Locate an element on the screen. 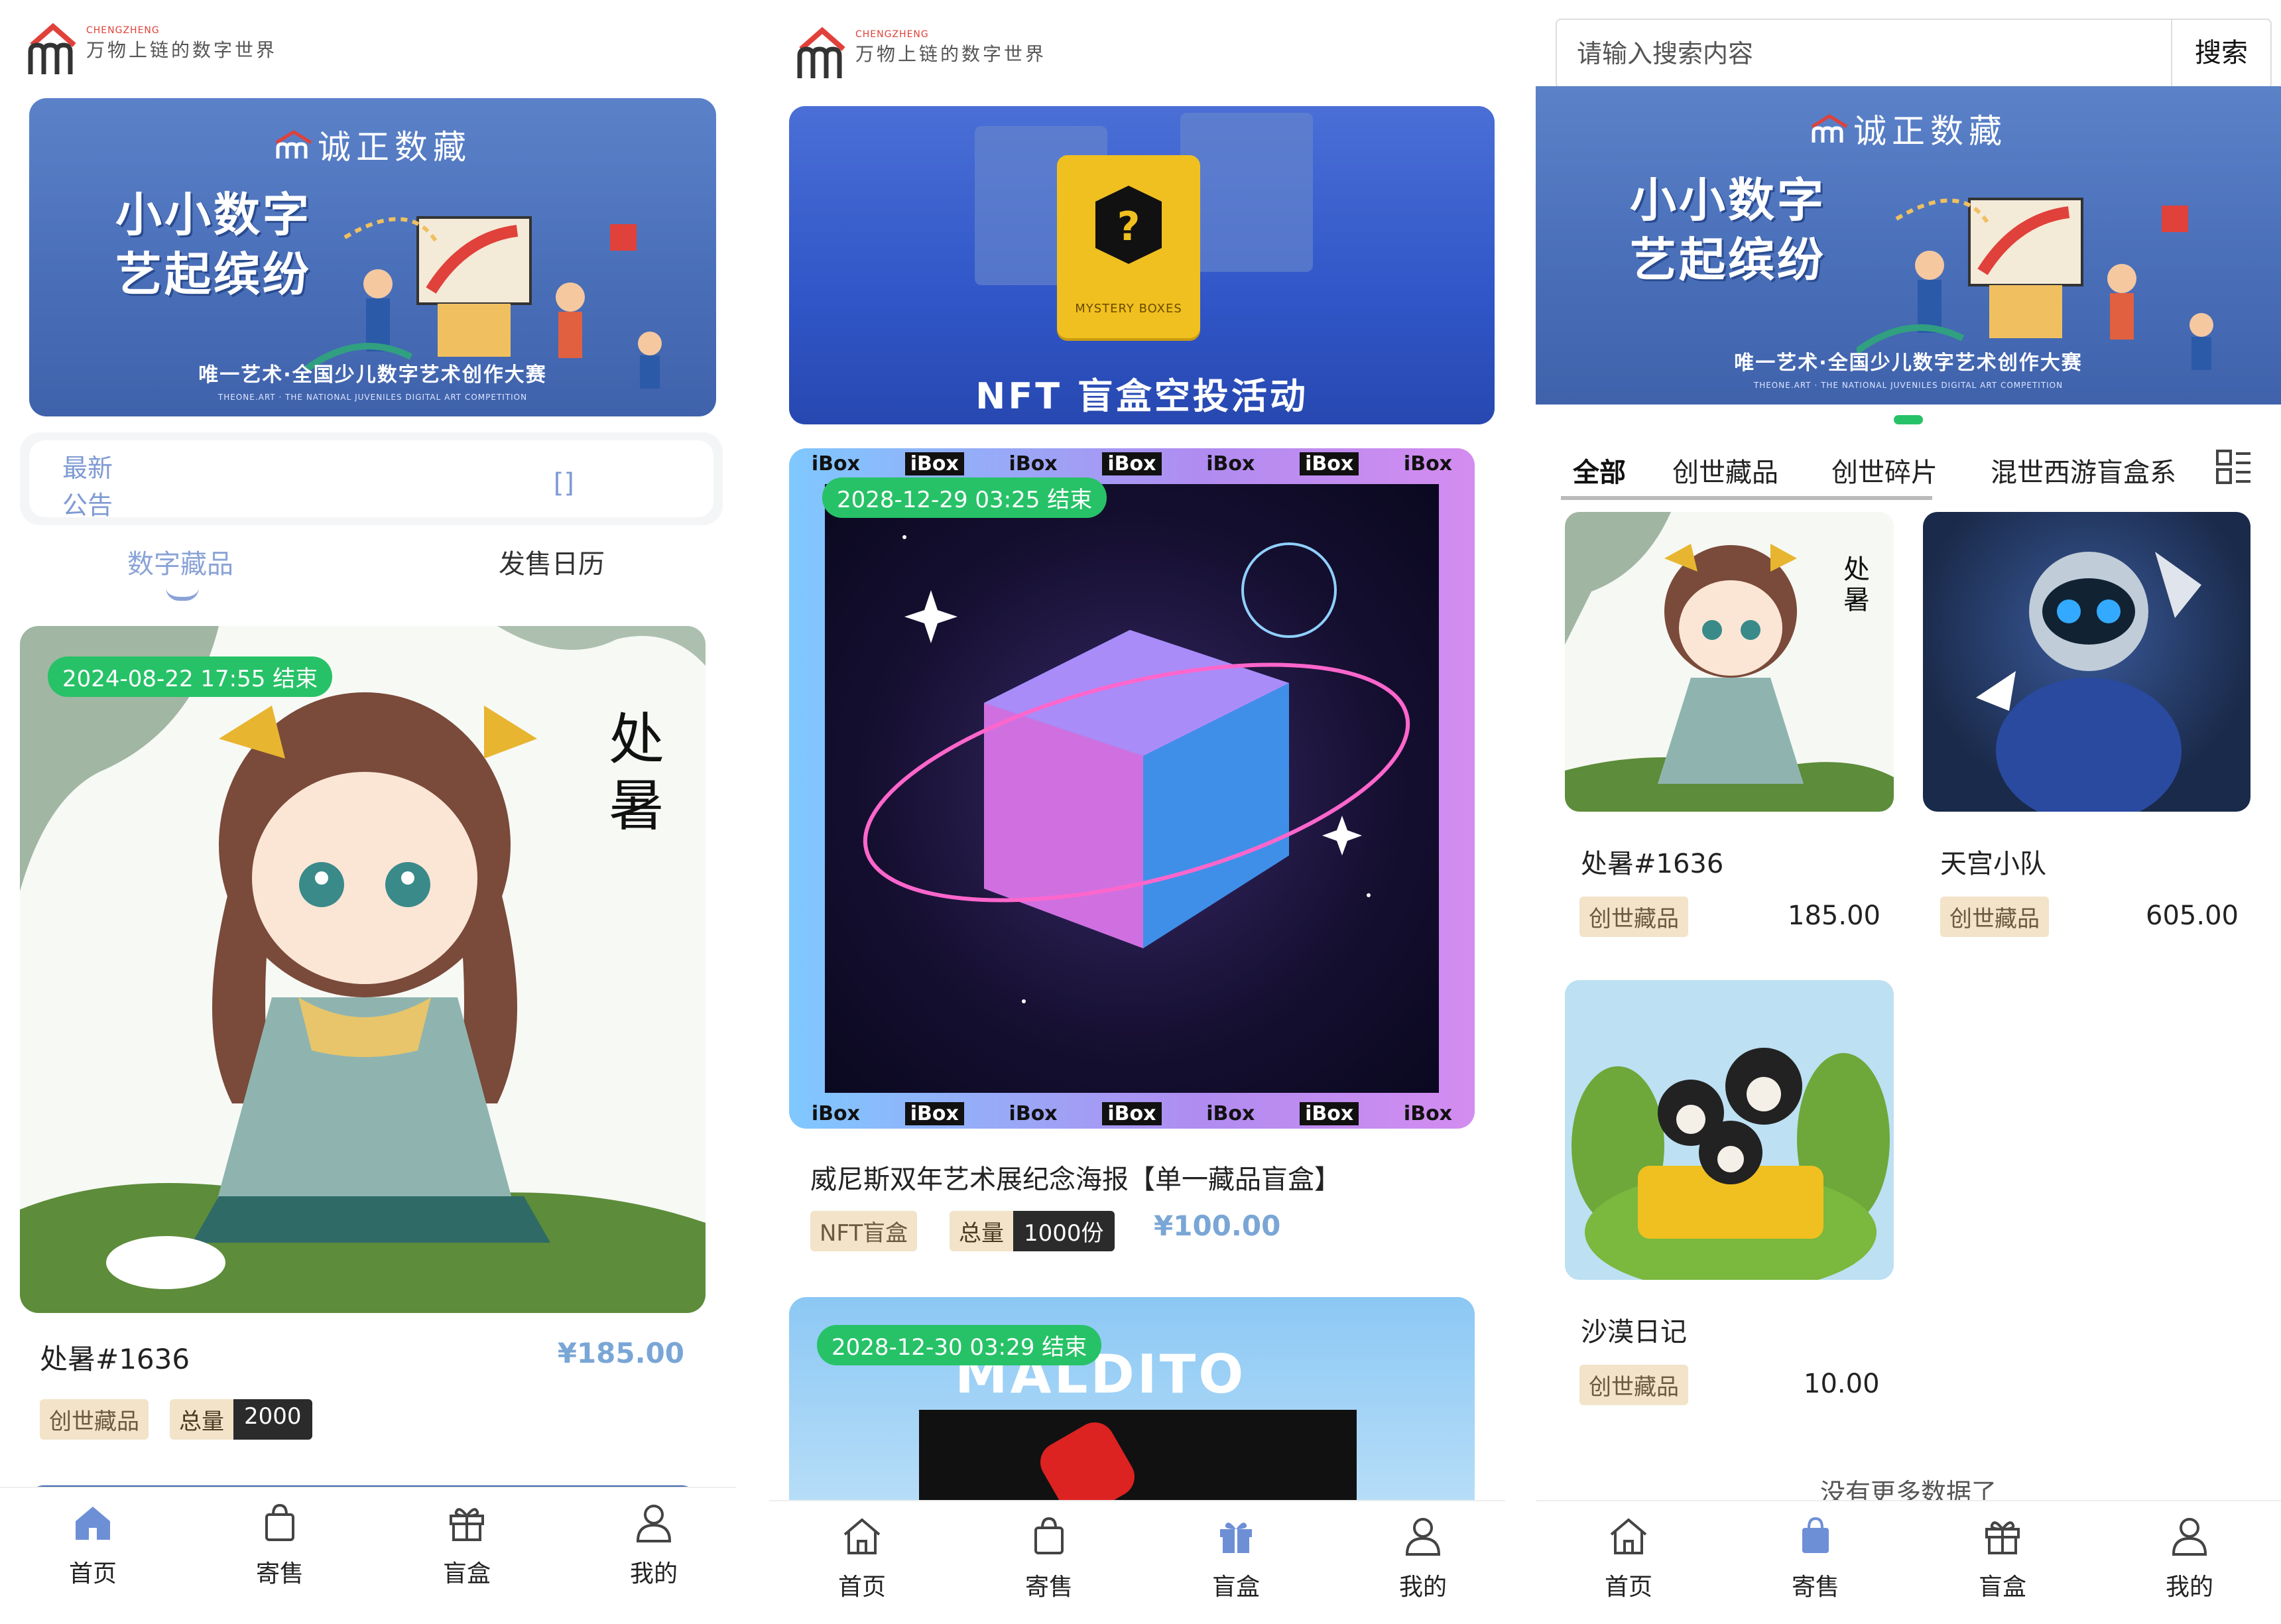 The image size is (2281, 1624). cube-illustration is located at coordinates (1136, 769).